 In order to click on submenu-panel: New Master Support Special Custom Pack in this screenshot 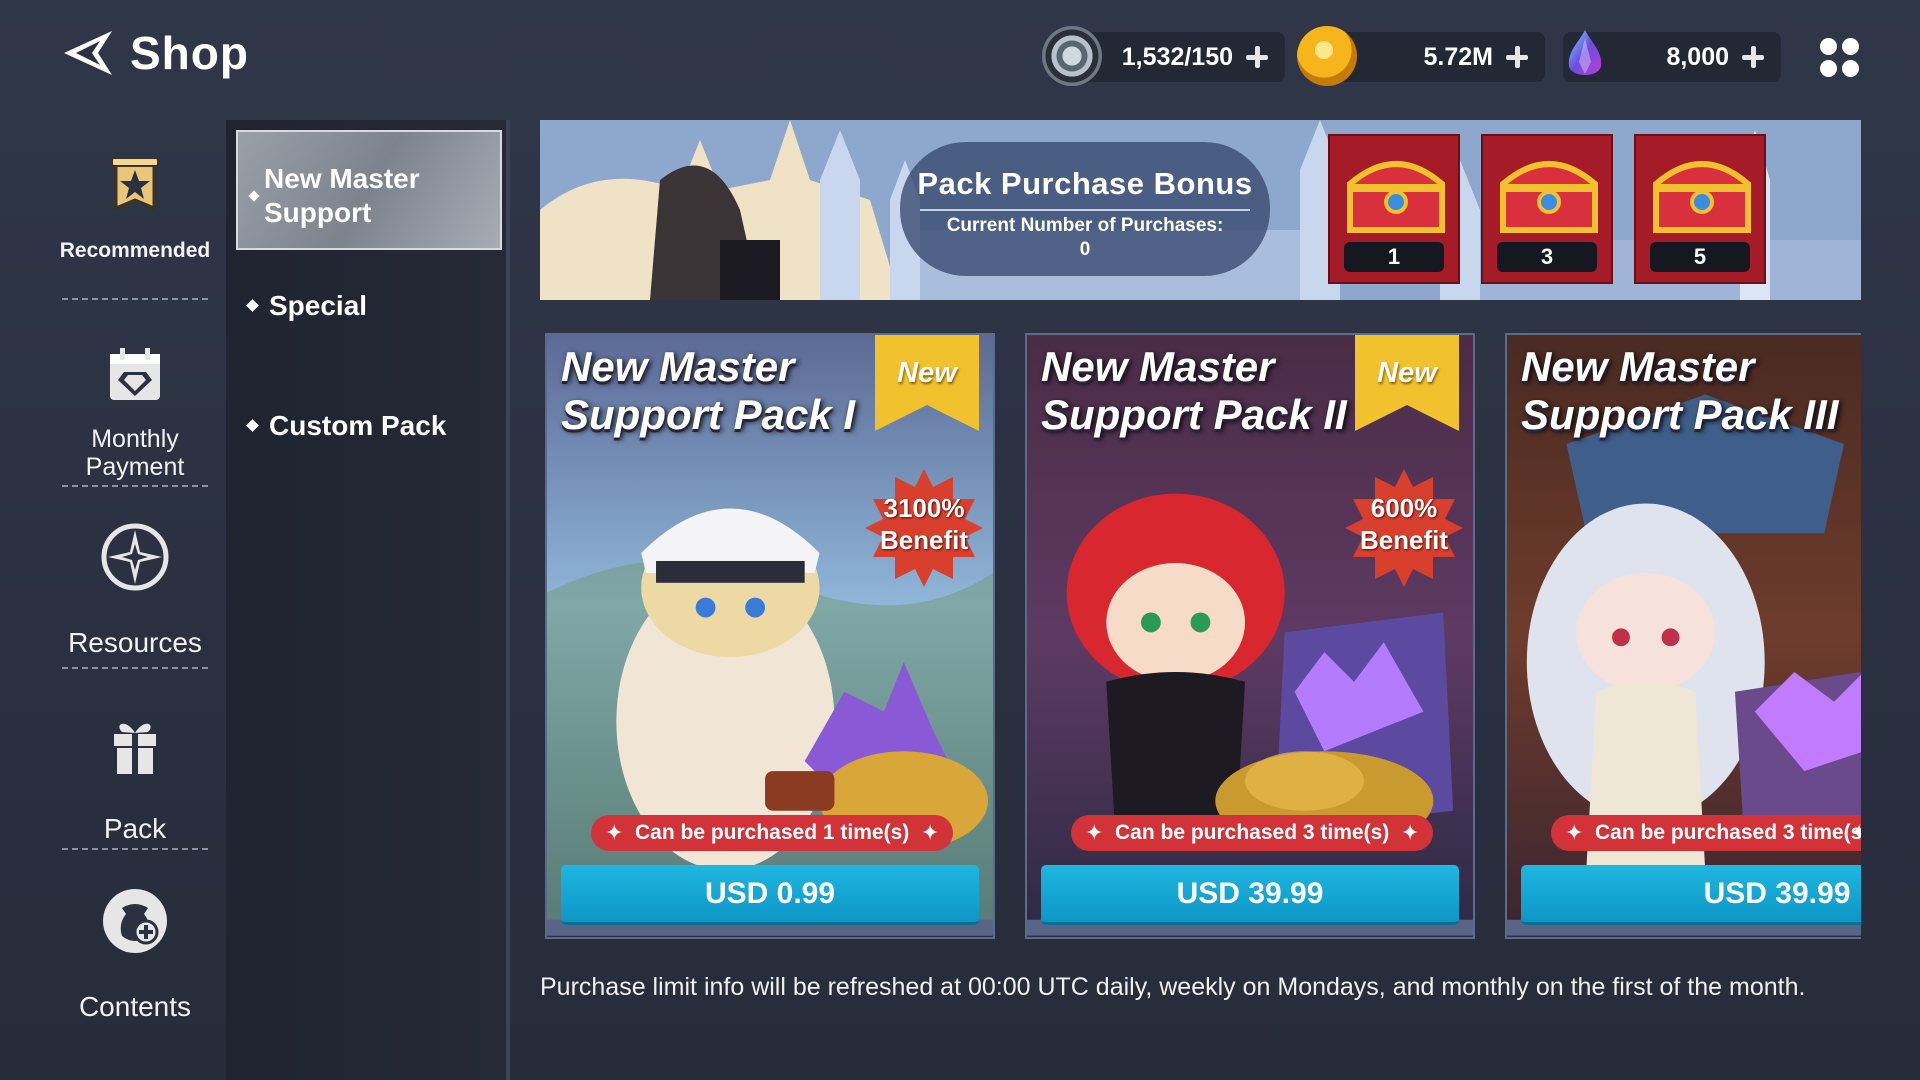, I will do `click(368, 600)`.